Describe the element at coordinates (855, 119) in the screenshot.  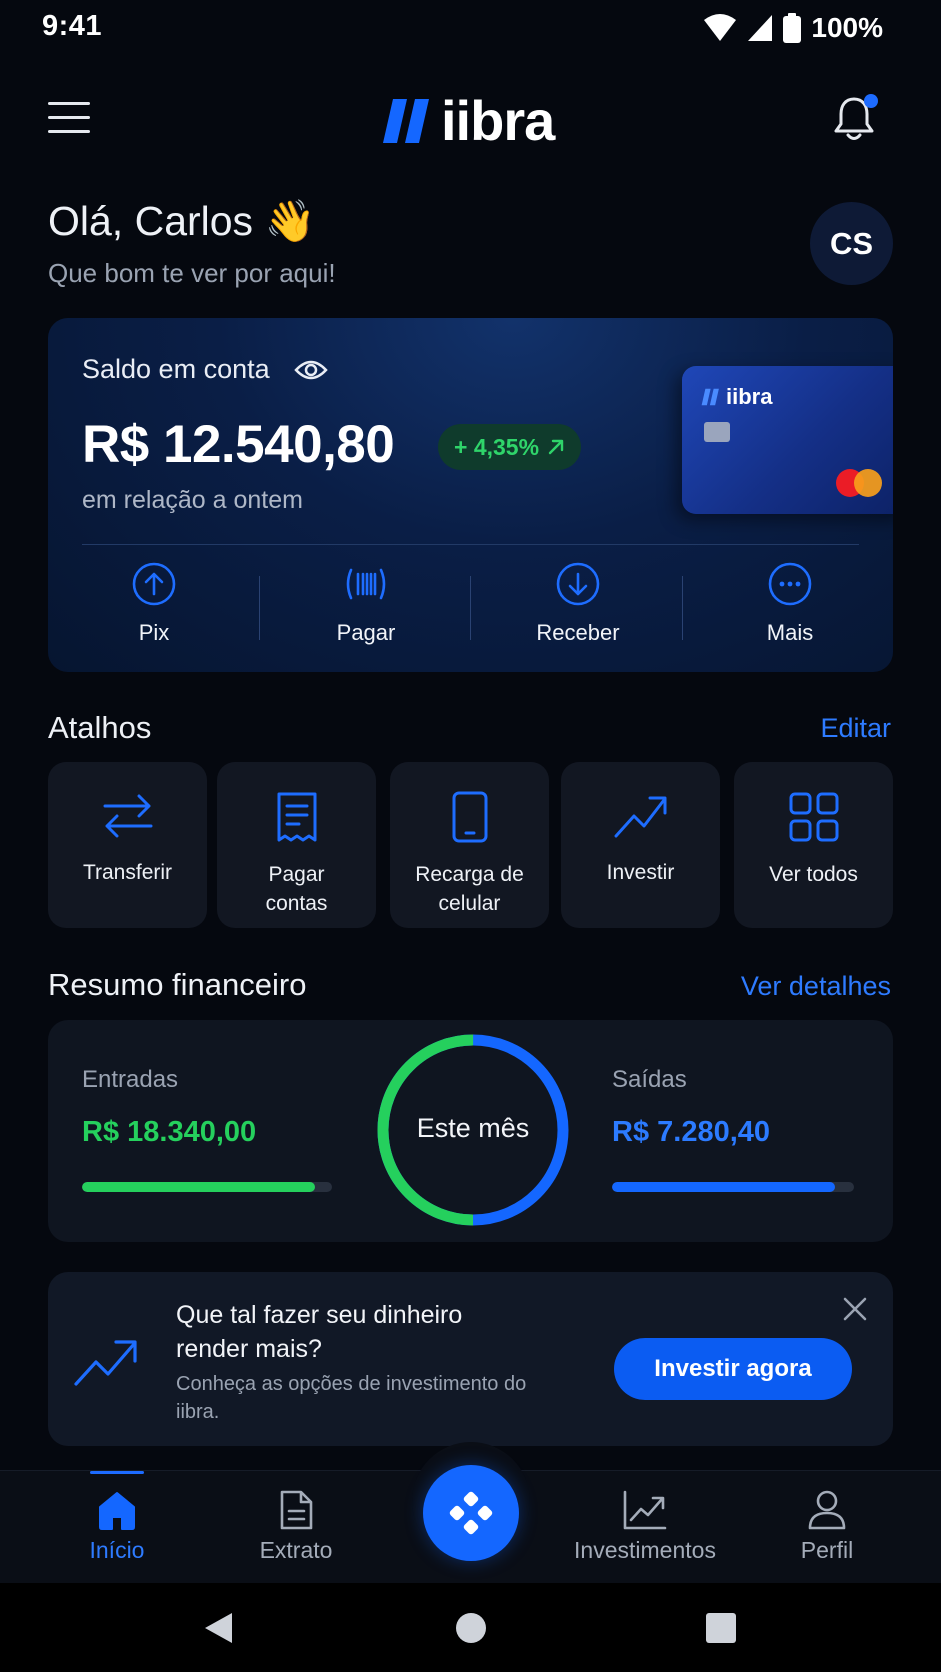
I see `notifications-button` at that location.